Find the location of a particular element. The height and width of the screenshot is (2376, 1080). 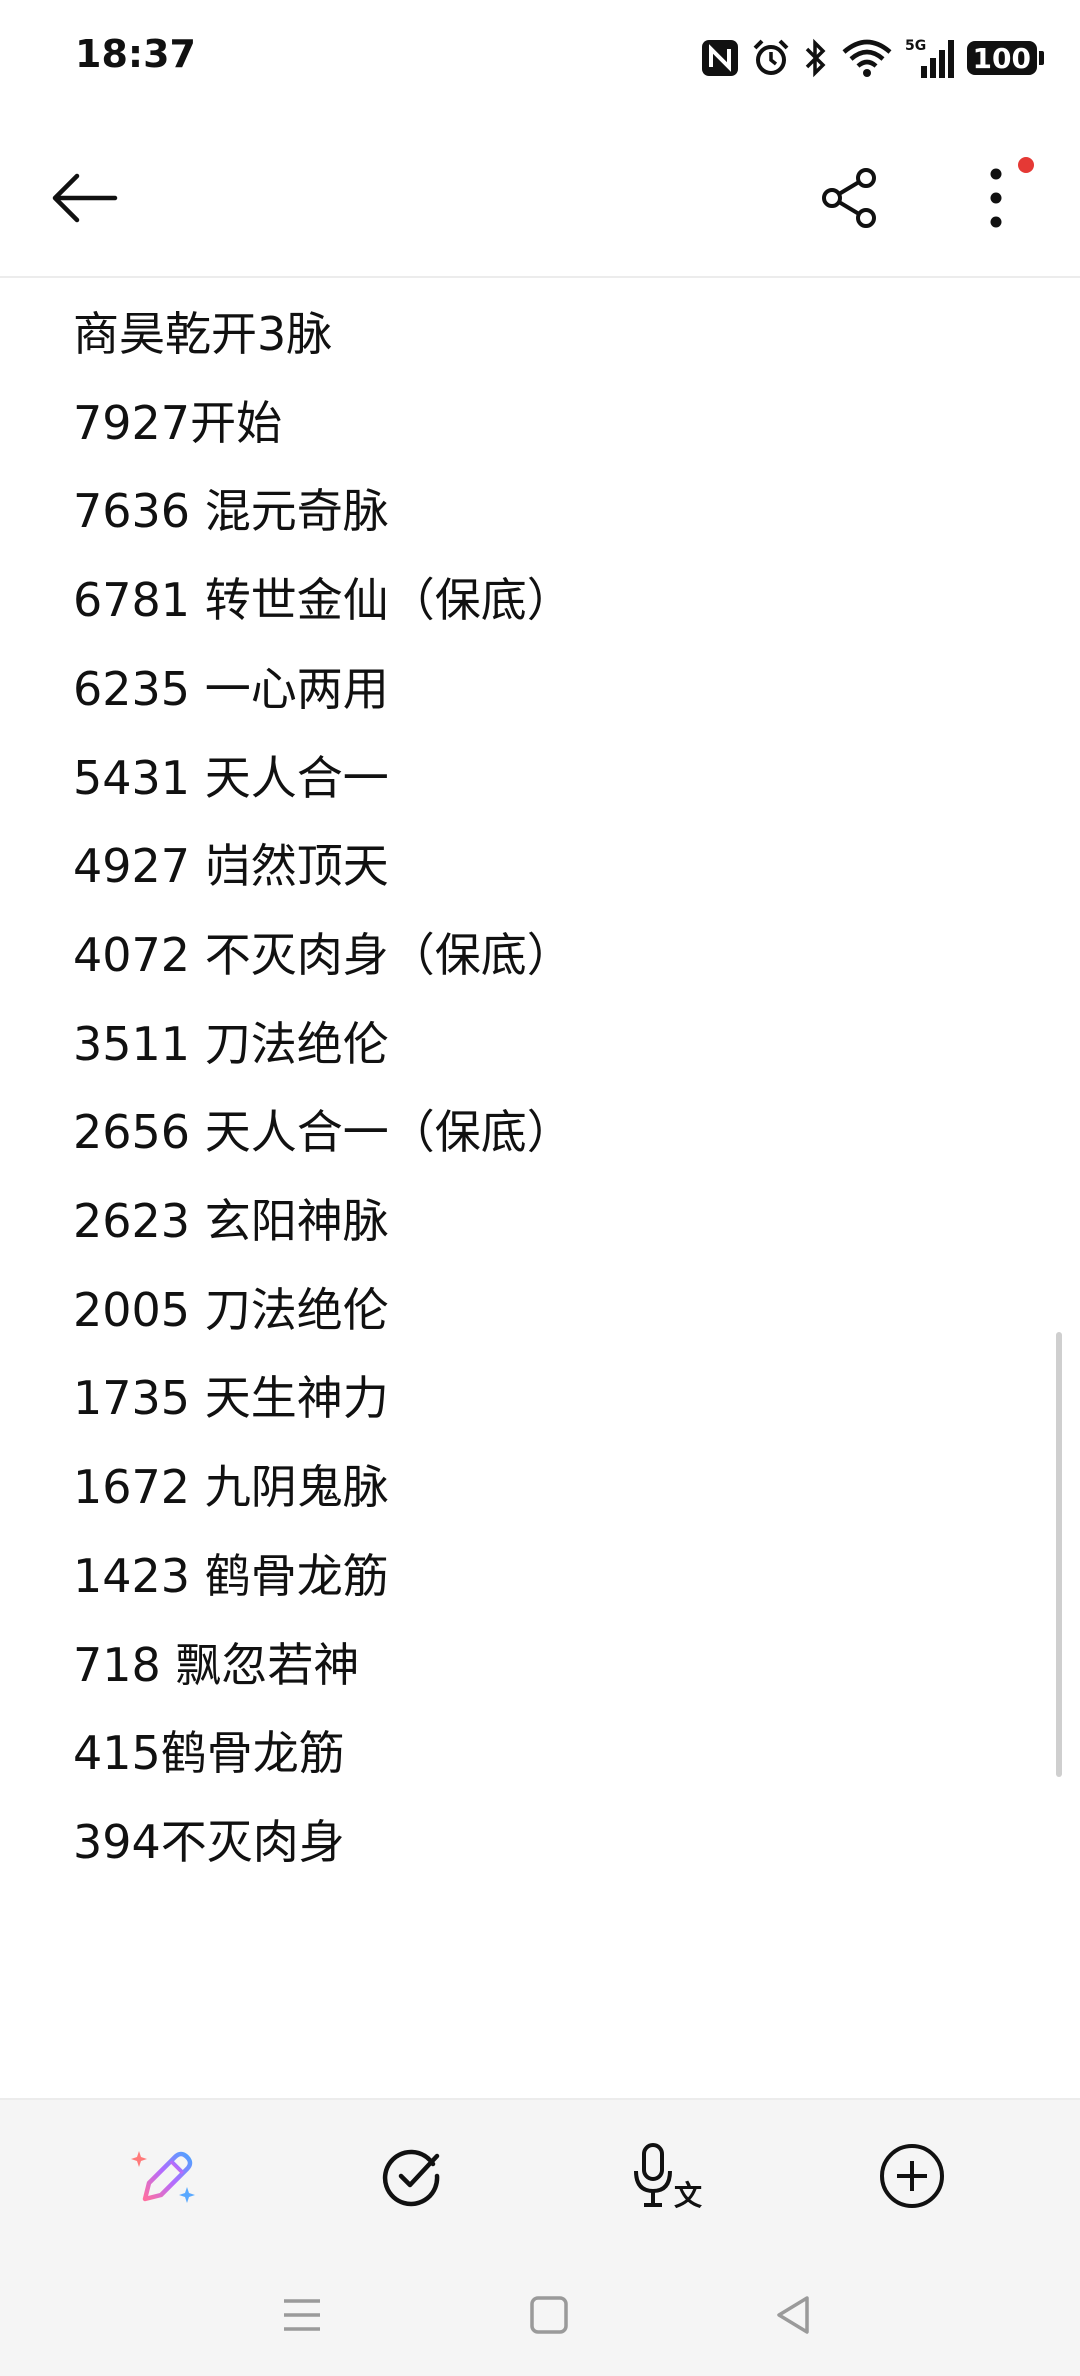

system-nav-bar is located at coordinates (540, 2313).